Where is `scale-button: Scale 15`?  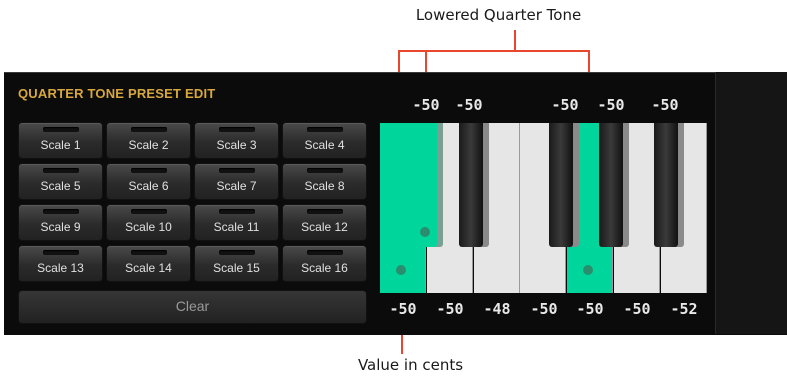
scale-button: Scale 15 is located at coordinates (236, 263).